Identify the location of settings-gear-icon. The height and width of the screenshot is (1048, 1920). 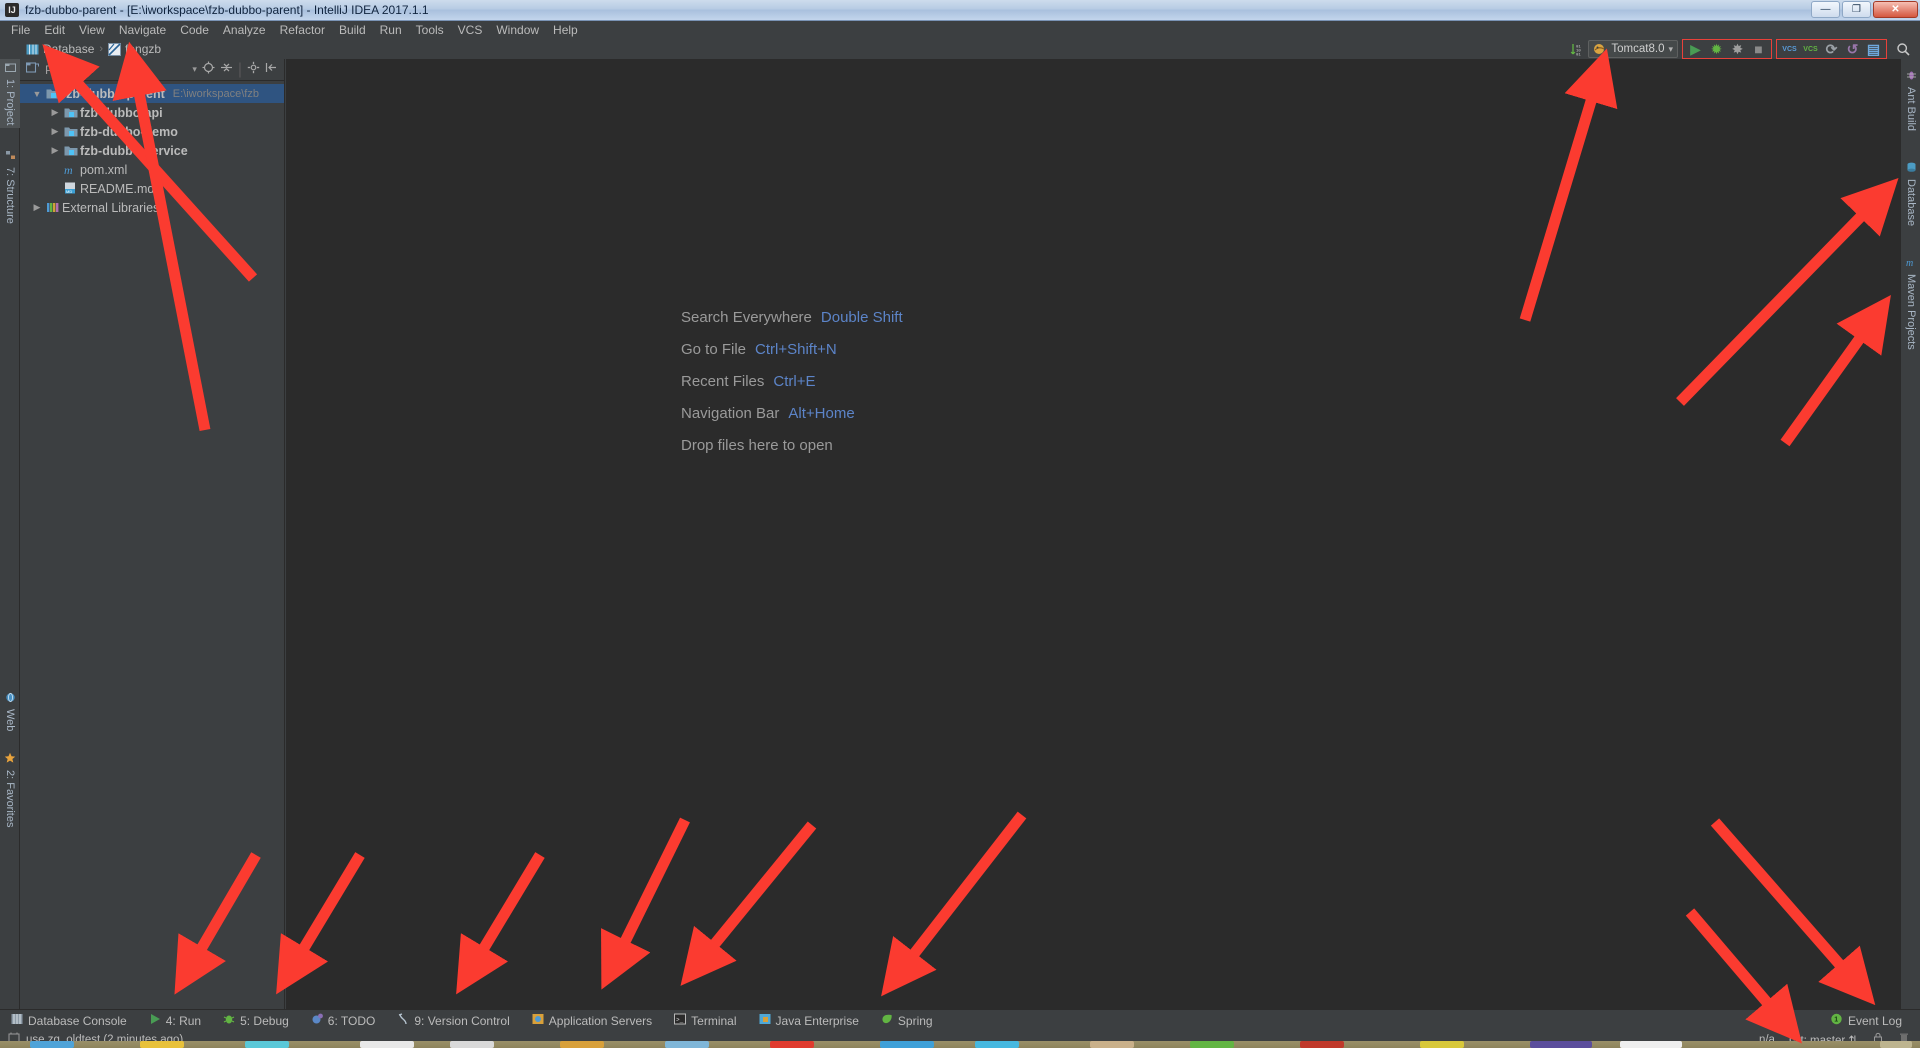
(253, 70).